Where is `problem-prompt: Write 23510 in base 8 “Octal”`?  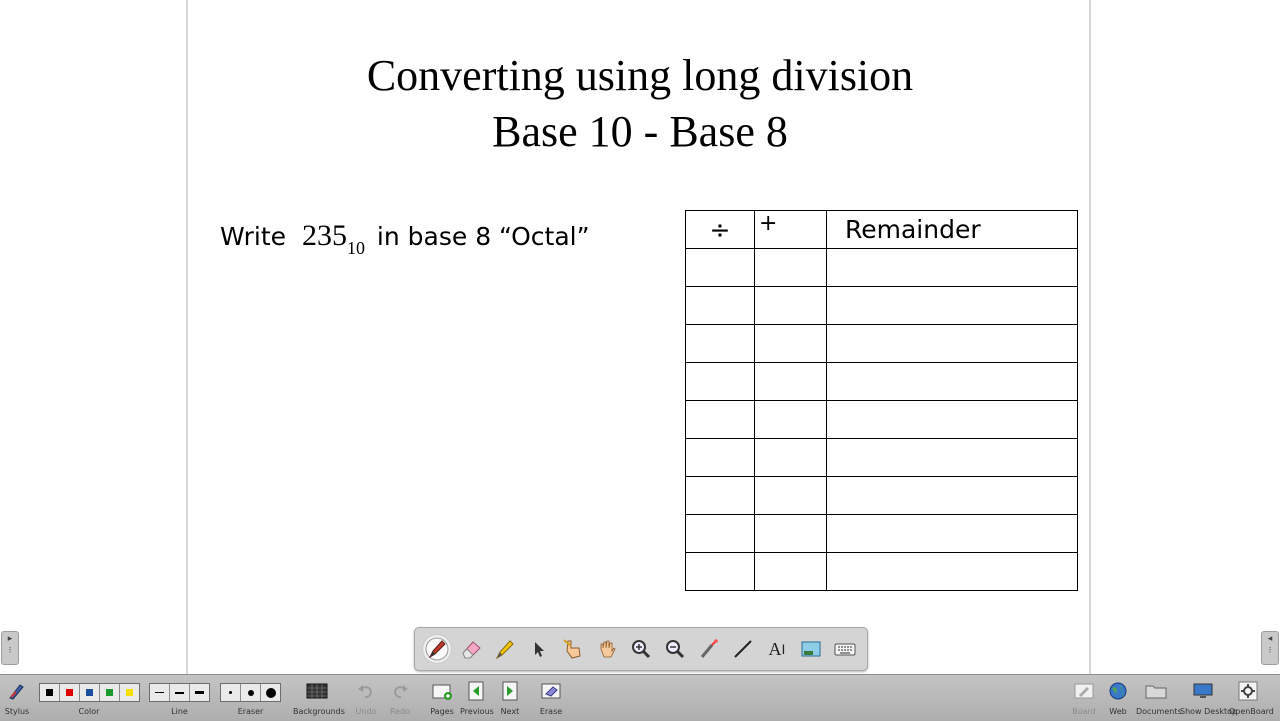 problem-prompt: Write 23510 in base 8 “Octal” is located at coordinates (405, 238).